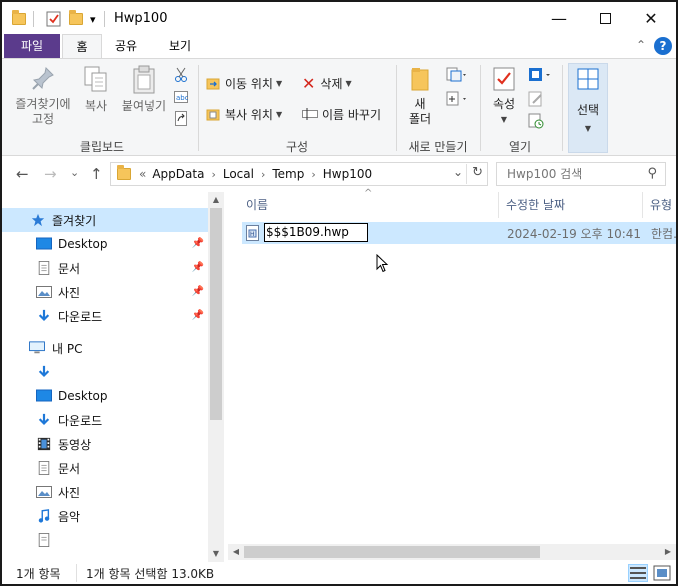 This screenshot has width=678, height=586. I want to click on new-item-icon, so click(457, 76).